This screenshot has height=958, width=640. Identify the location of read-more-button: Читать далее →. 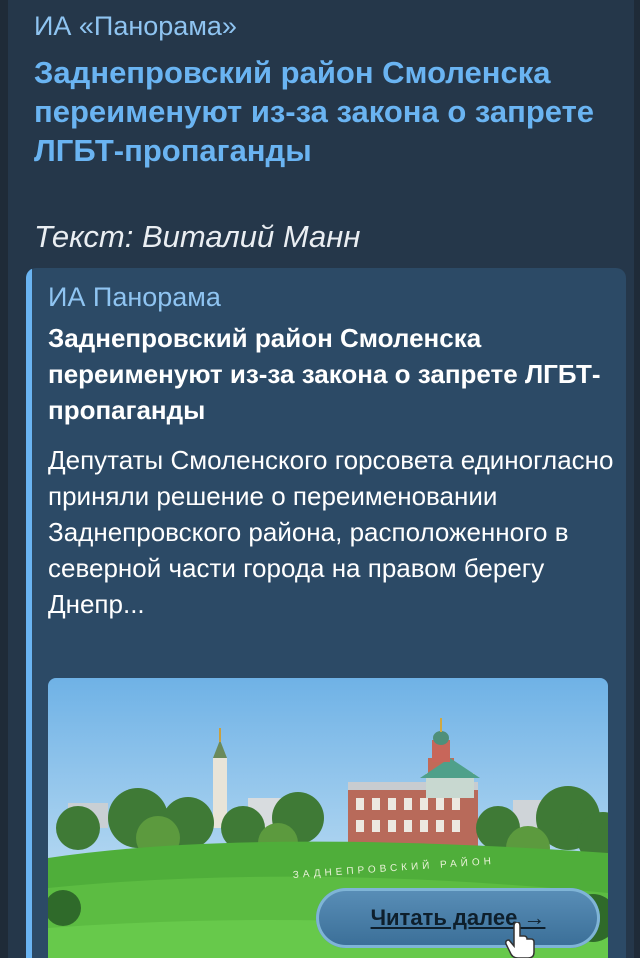
(458, 918).